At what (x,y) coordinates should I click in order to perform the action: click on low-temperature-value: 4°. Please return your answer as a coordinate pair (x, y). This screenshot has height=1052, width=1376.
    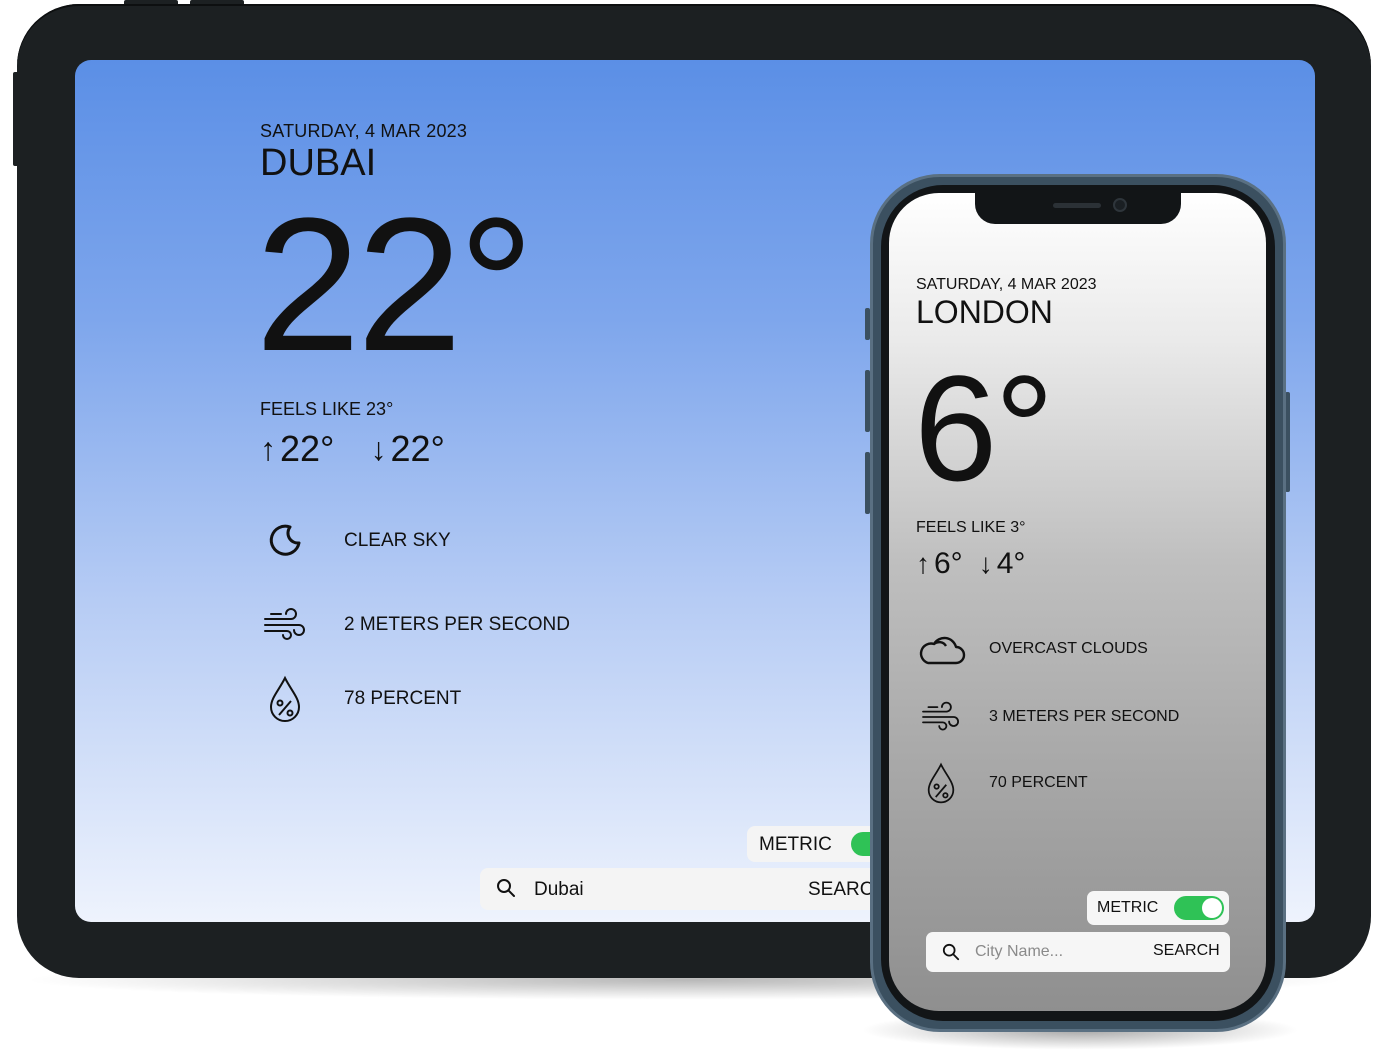
    Looking at the image, I should click on (1011, 563).